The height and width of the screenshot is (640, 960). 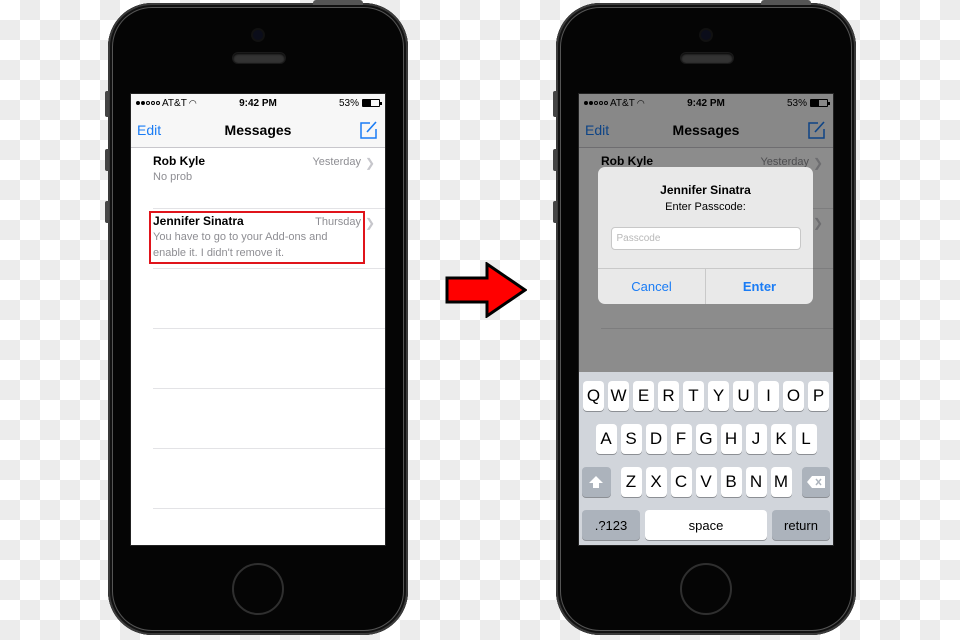 I want to click on key-r: R, so click(x=668, y=396).